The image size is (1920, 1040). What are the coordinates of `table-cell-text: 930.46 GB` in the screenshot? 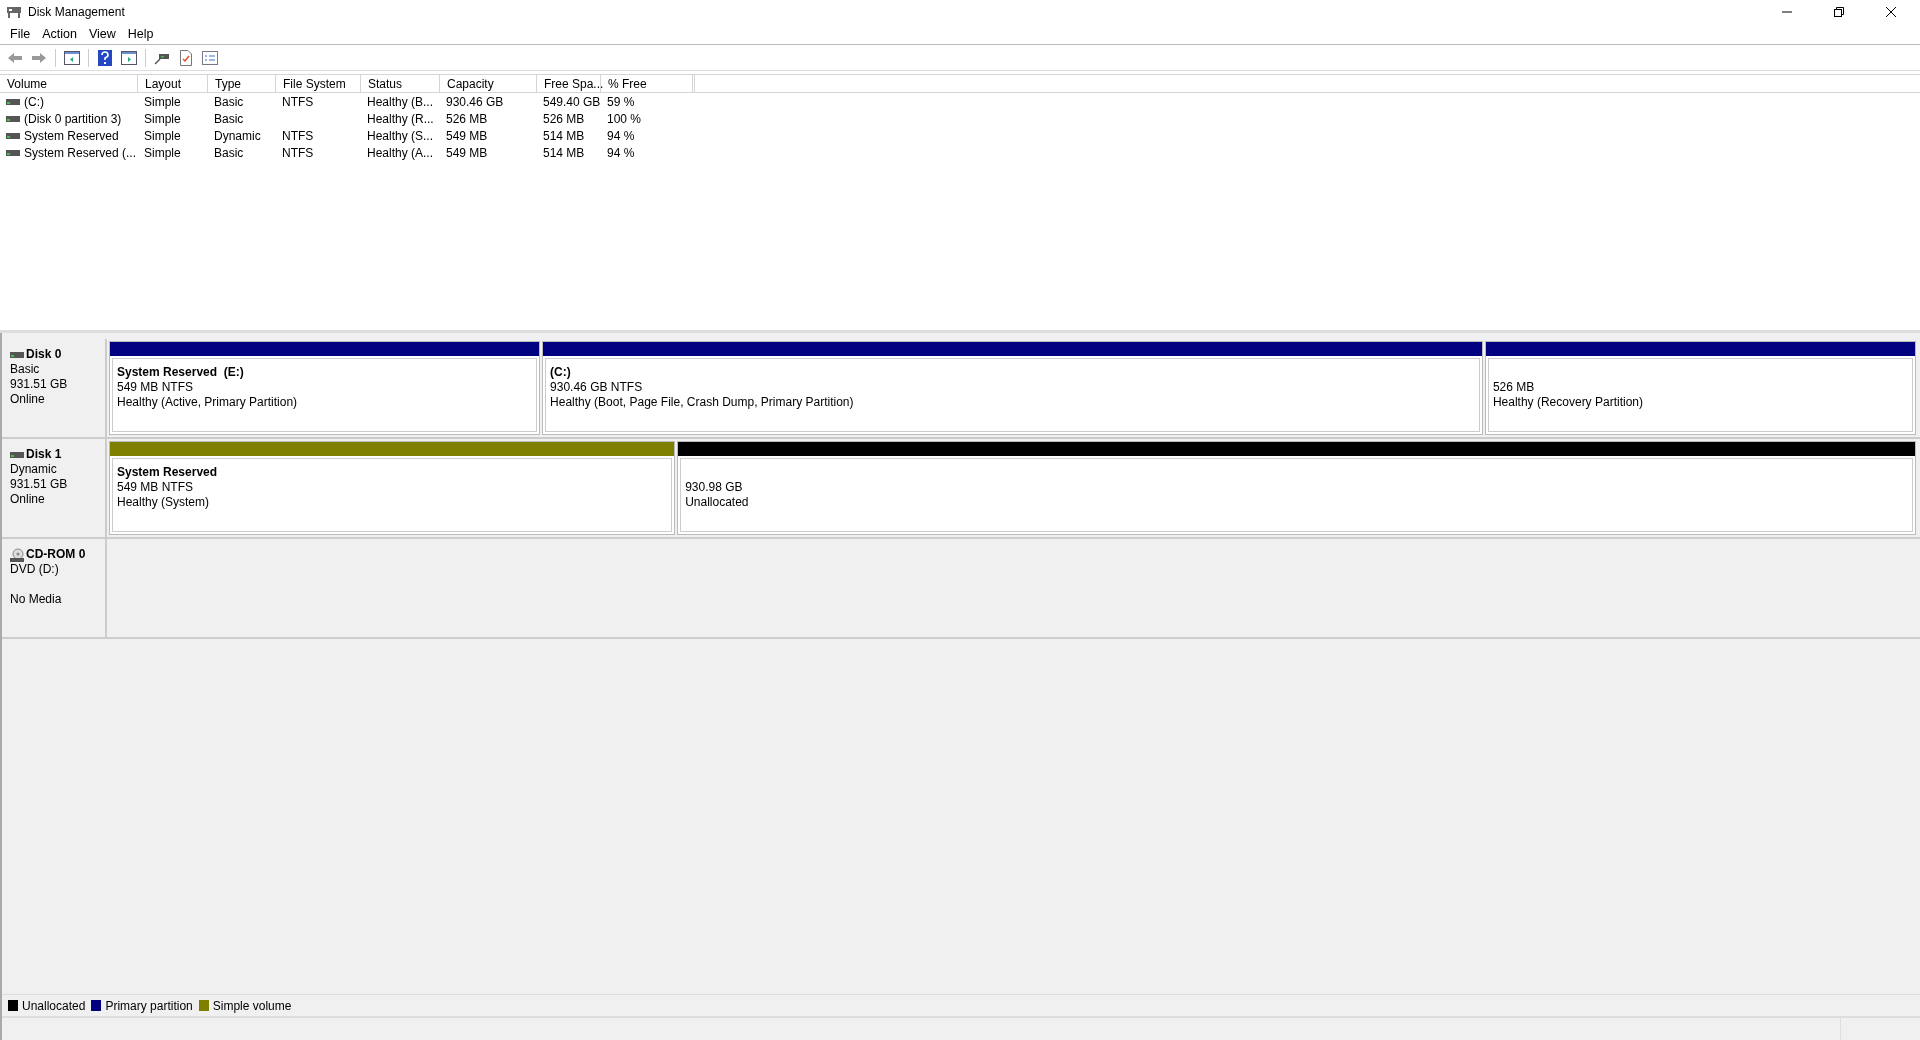 It's located at (475, 102).